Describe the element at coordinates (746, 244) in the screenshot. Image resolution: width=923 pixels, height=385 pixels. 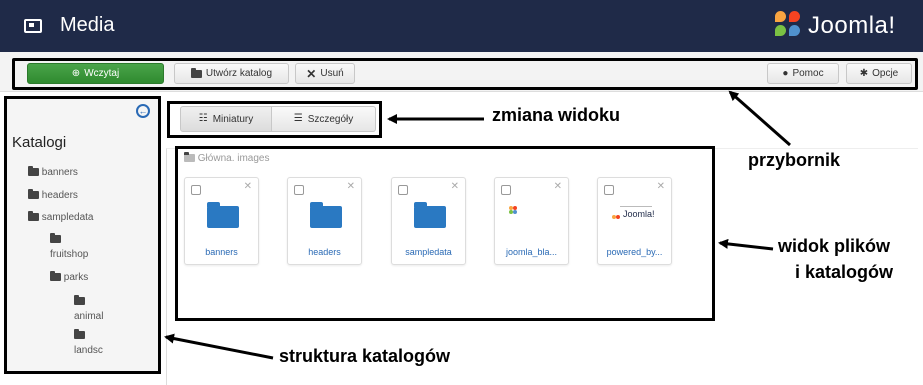
I see `arrow-files-view` at that location.